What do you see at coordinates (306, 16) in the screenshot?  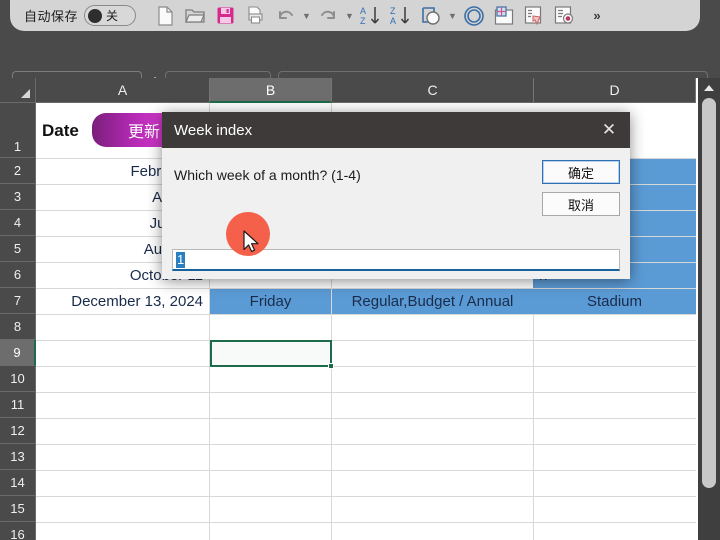 I see `undo-chevron-down-icon: ▼` at bounding box center [306, 16].